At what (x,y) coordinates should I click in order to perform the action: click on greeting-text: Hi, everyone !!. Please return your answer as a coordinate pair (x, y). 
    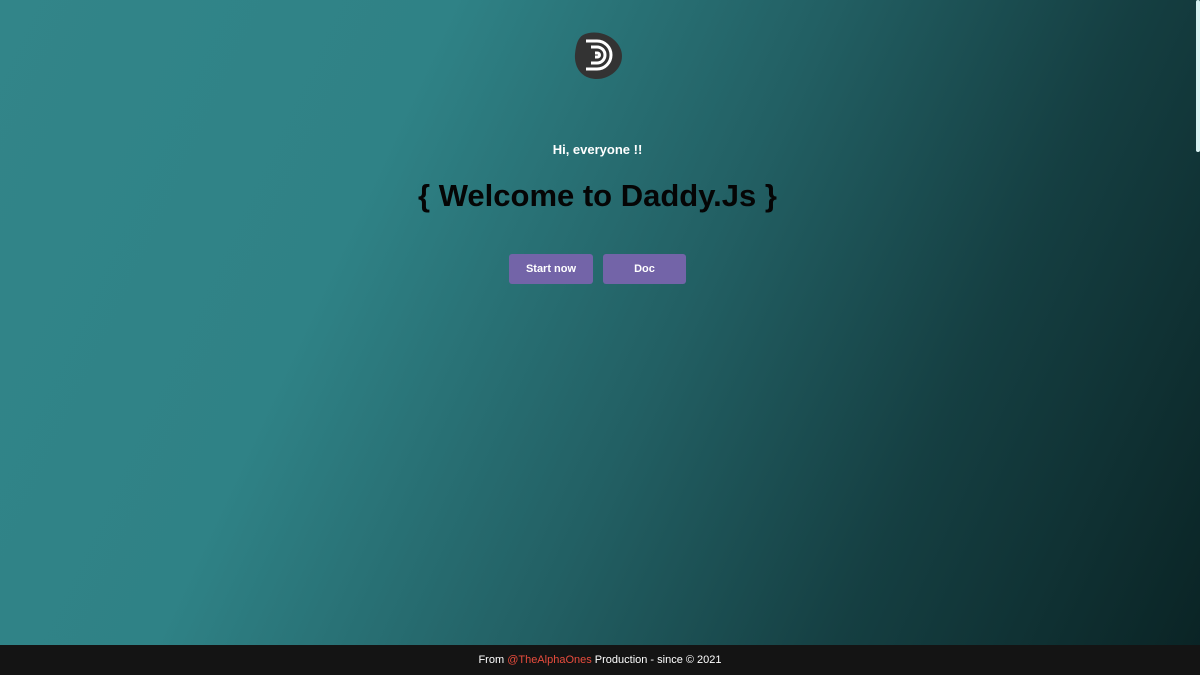
    Looking at the image, I should click on (597, 149).